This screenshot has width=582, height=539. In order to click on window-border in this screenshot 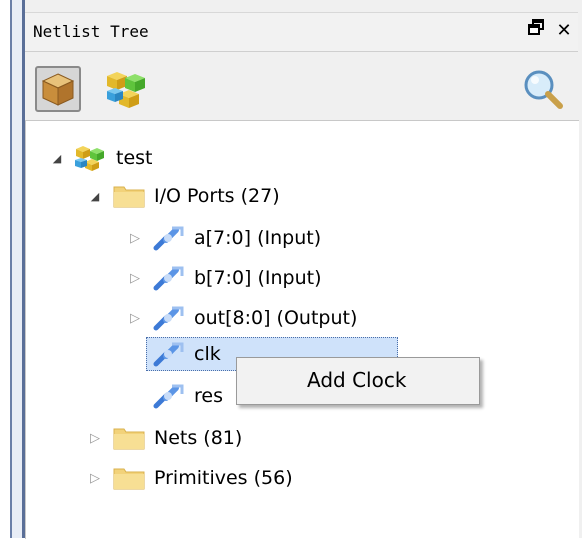, I will do `click(17, 269)`.